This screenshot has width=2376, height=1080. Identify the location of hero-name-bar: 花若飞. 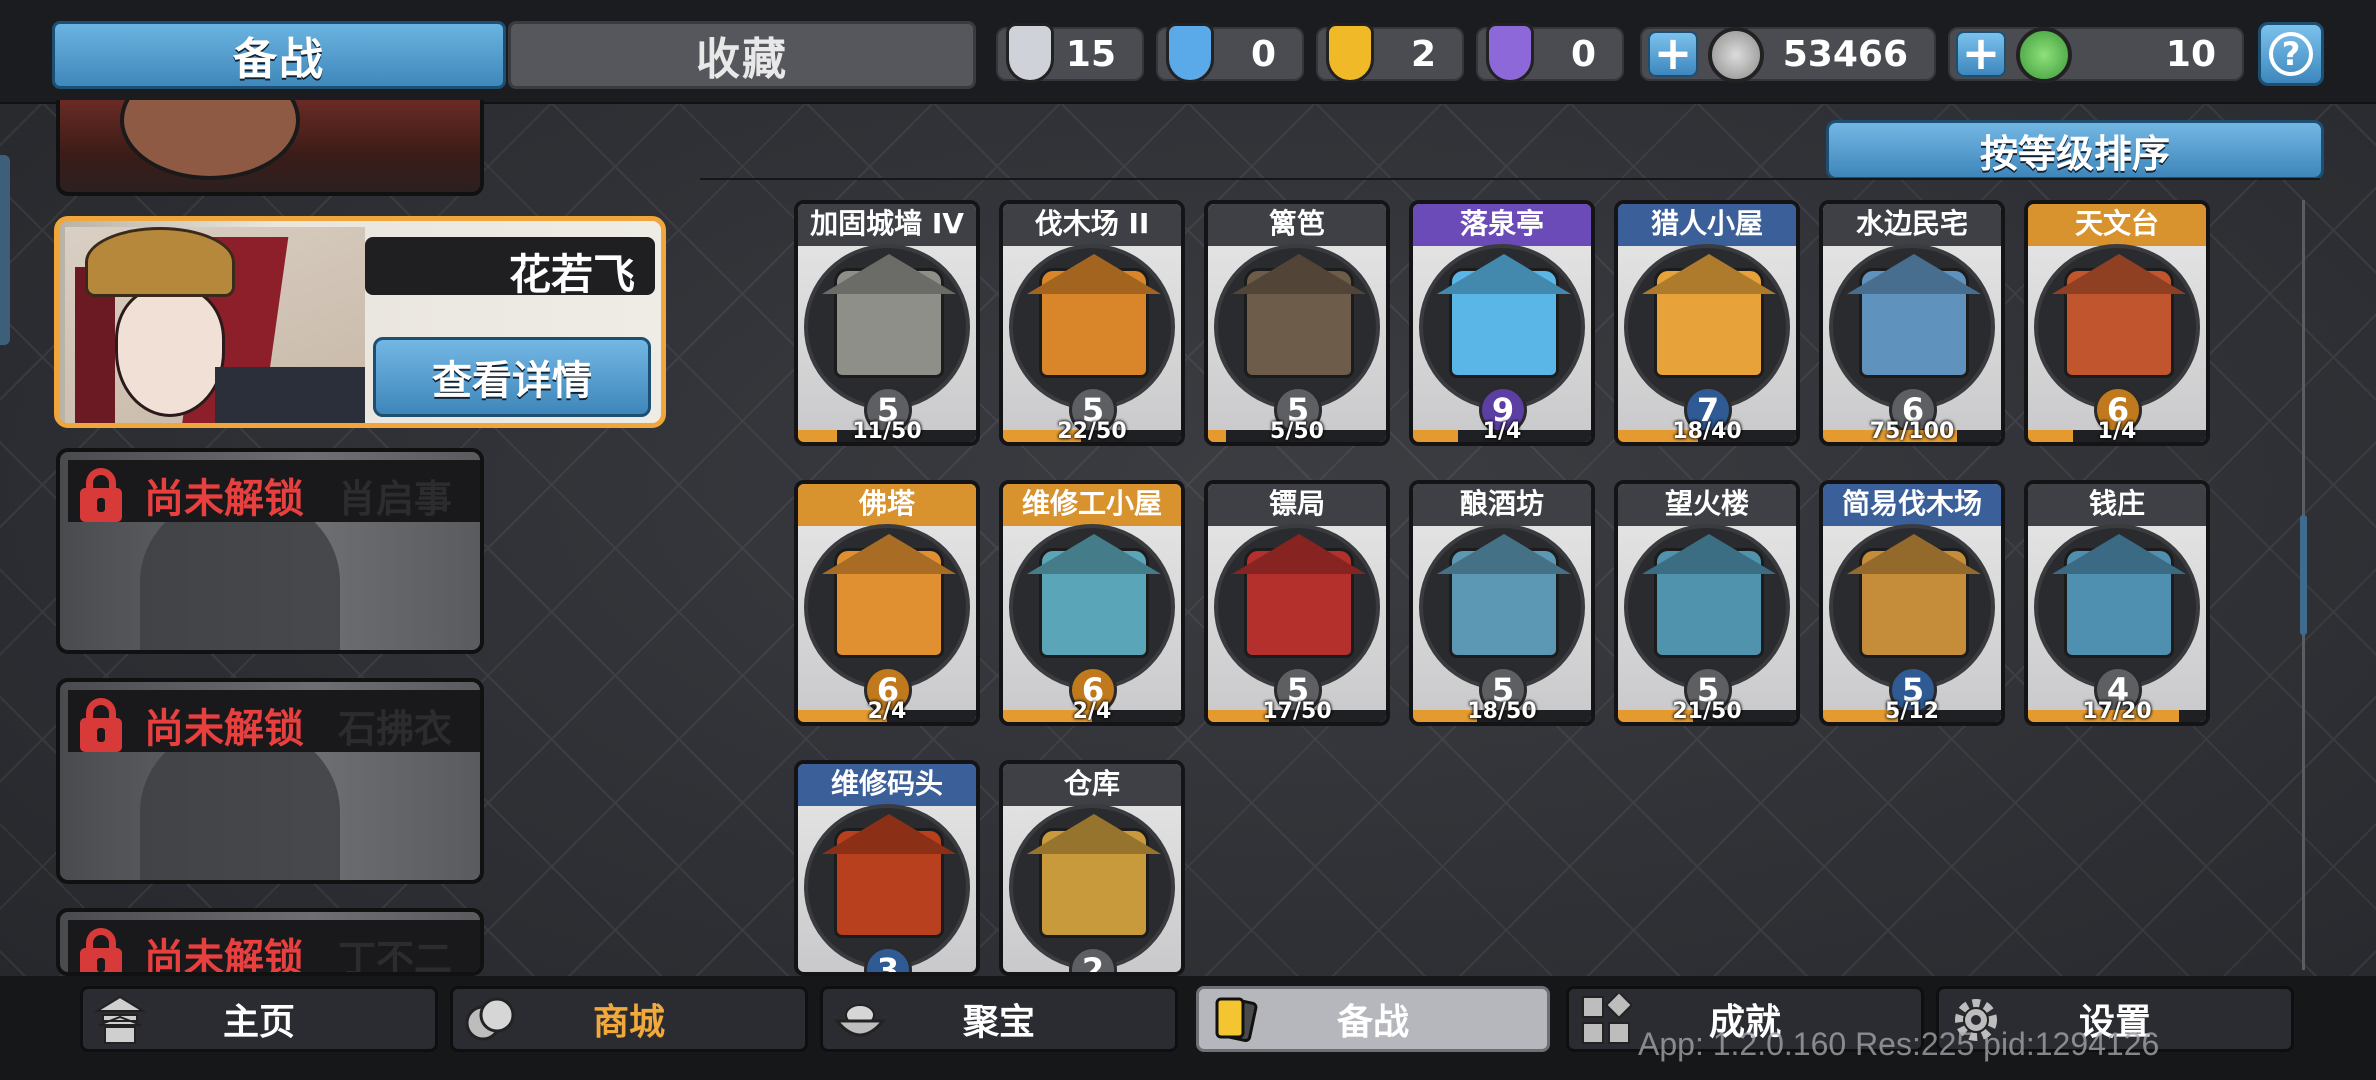
(510, 268).